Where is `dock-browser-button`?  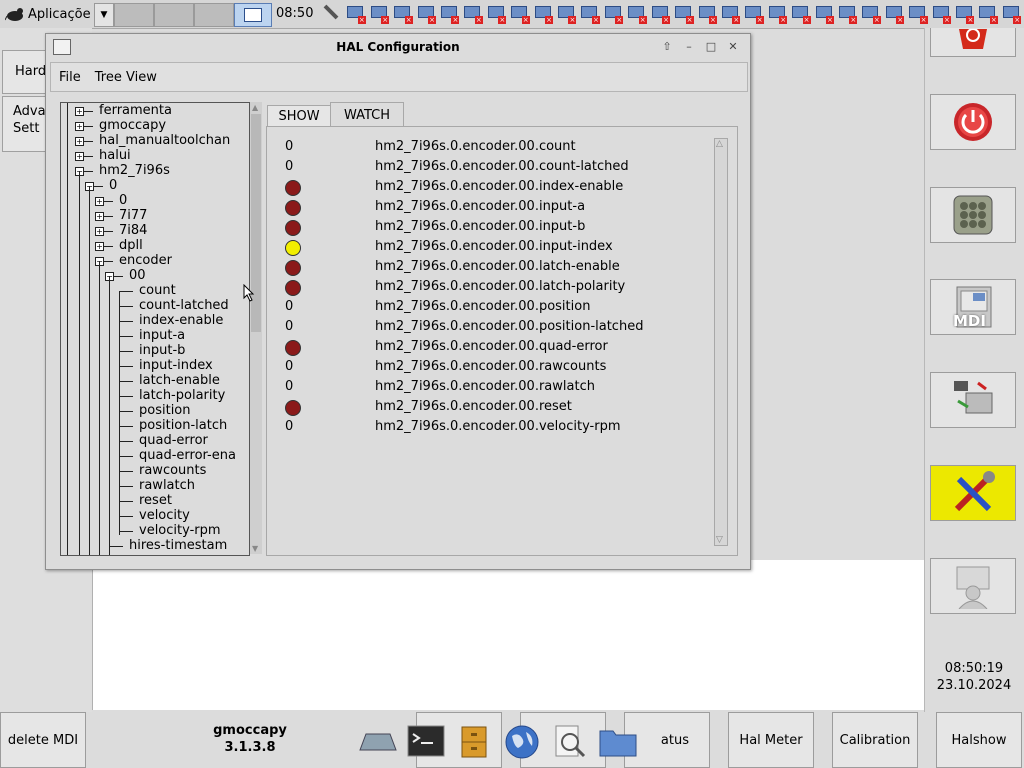 dock-browser-button is located at coordinates (522, 742).